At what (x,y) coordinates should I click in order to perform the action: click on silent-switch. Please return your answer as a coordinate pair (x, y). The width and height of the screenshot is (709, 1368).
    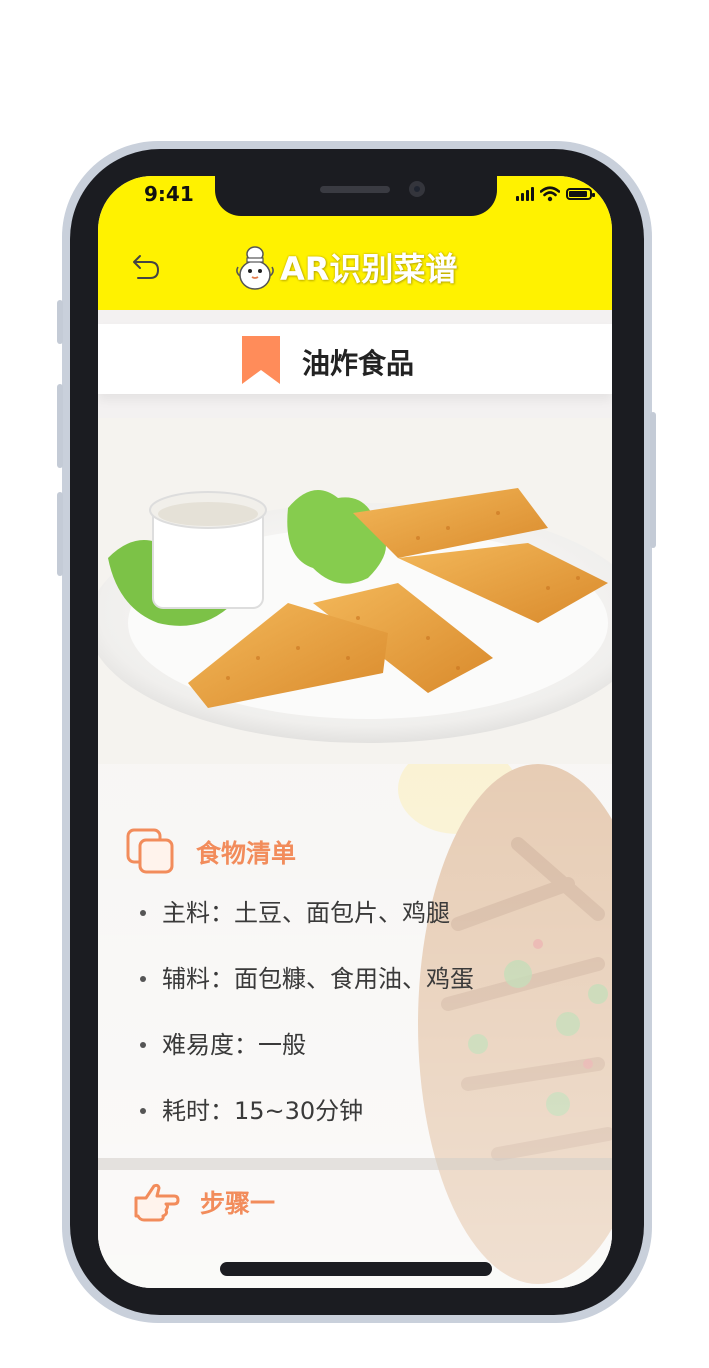
    Looking at the image, I should click on (60, 322).